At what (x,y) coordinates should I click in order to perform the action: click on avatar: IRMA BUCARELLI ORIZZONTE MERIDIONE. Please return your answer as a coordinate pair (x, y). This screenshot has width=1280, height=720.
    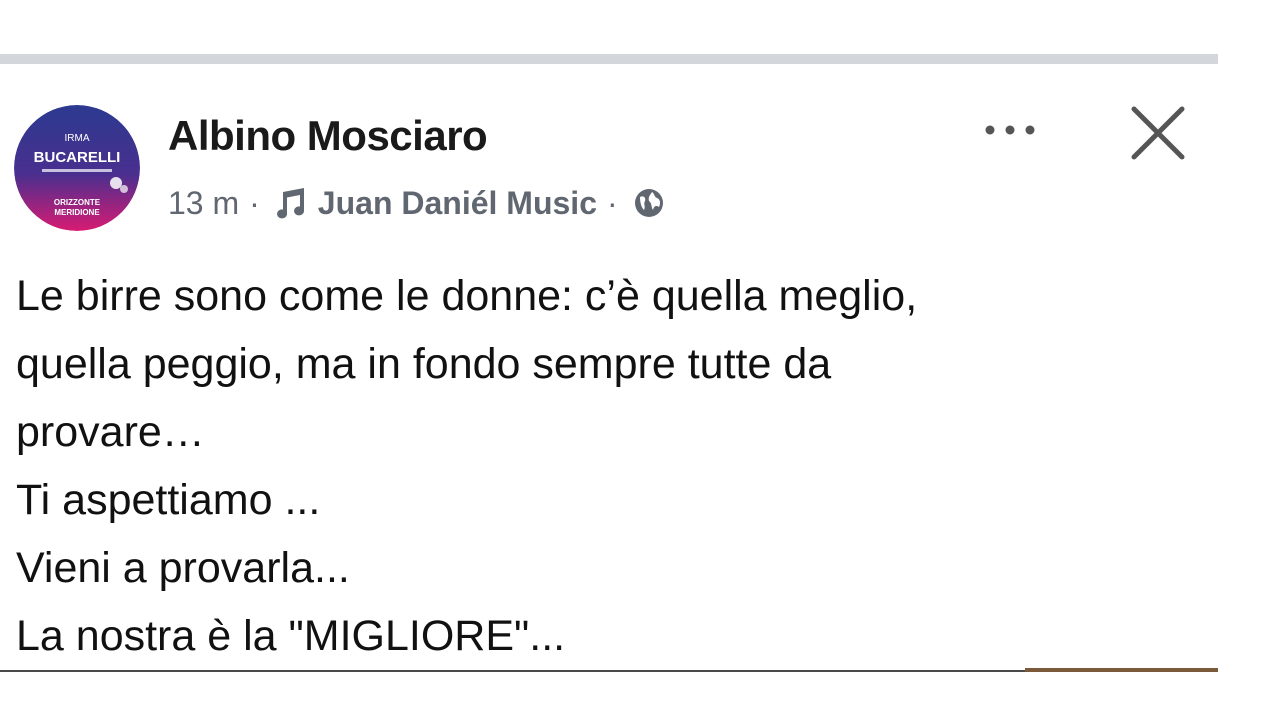
    Looking at the image, I should click on (77, 168).